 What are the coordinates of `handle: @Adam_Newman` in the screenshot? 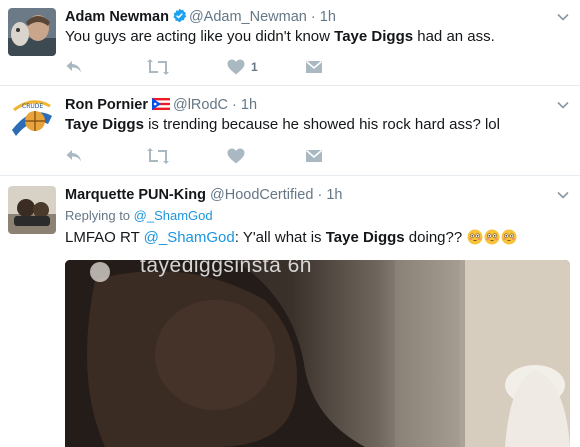 It's located at (248, 17).